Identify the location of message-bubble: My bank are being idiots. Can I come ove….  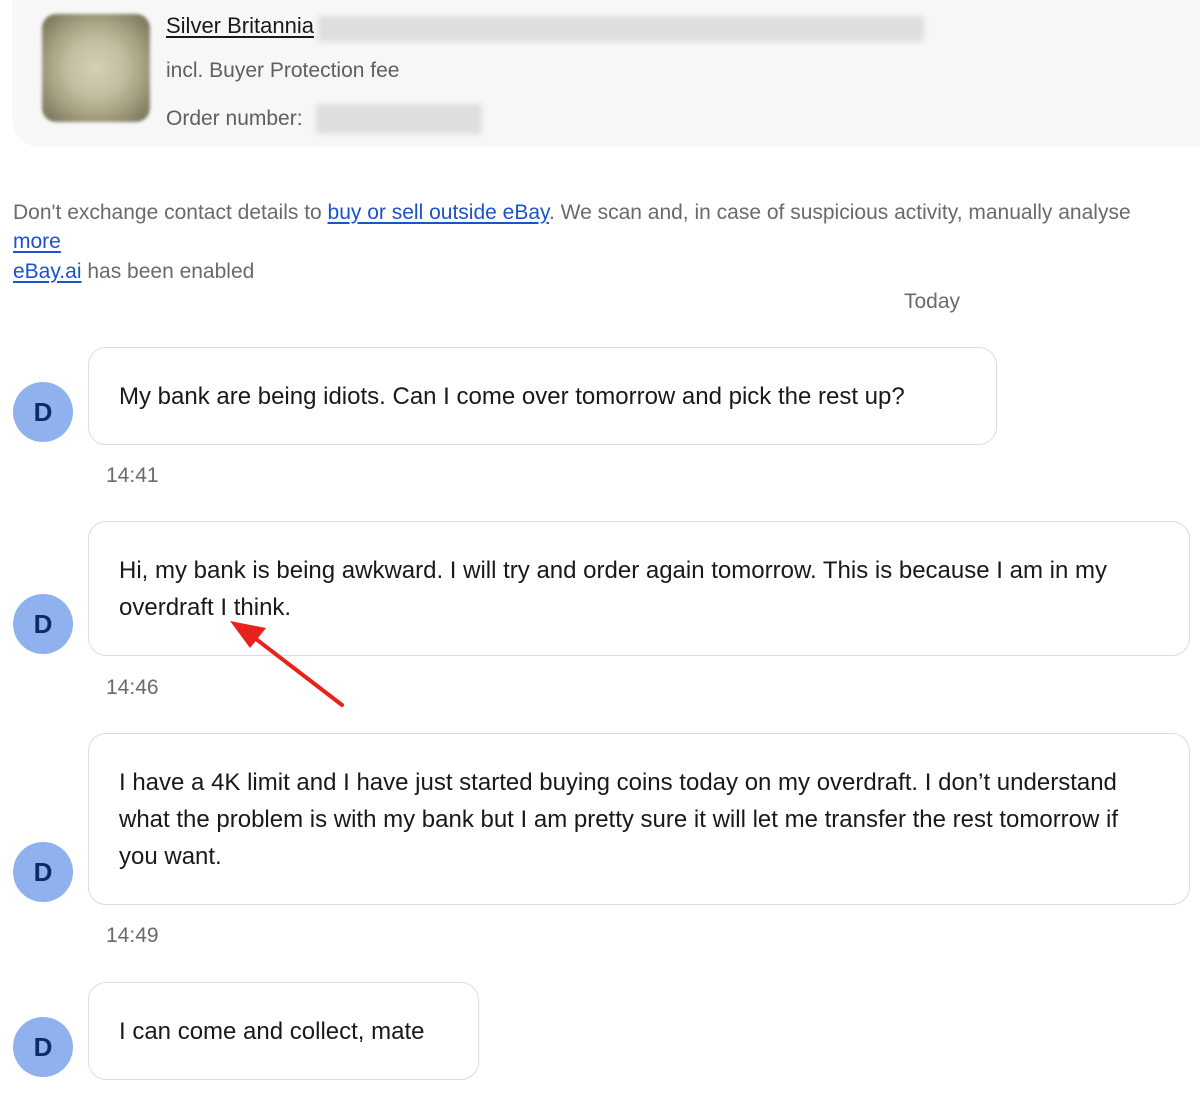
(542, 396).